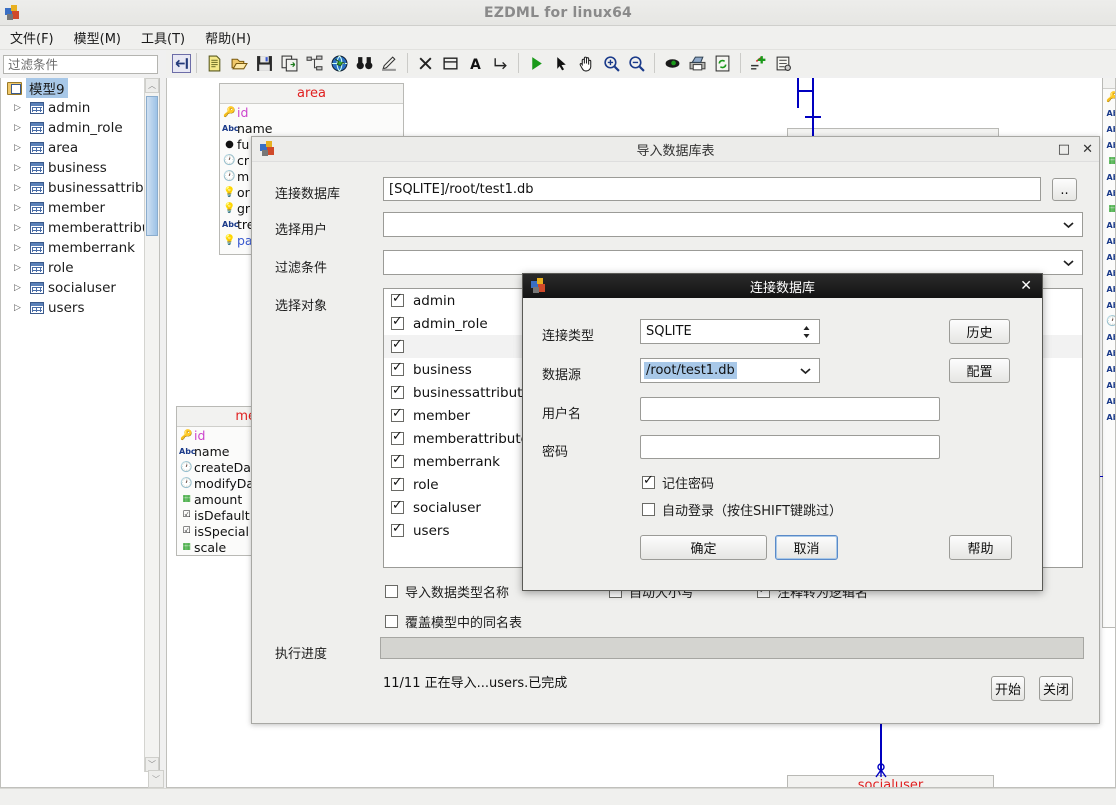 The image size is (1116, 805). Describe the element at coordinates (264, 63) in the screenshot. I see `save-icon` at that location.